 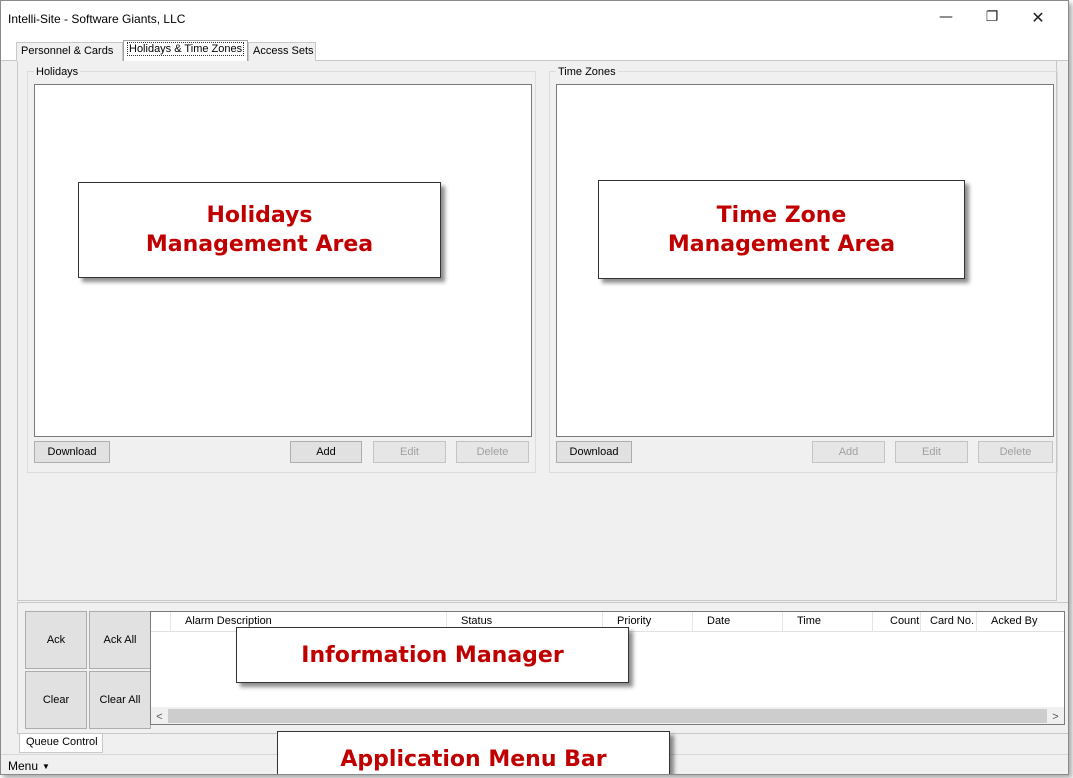 I want to click on column-header: Card No., so click(x=949, y=622).